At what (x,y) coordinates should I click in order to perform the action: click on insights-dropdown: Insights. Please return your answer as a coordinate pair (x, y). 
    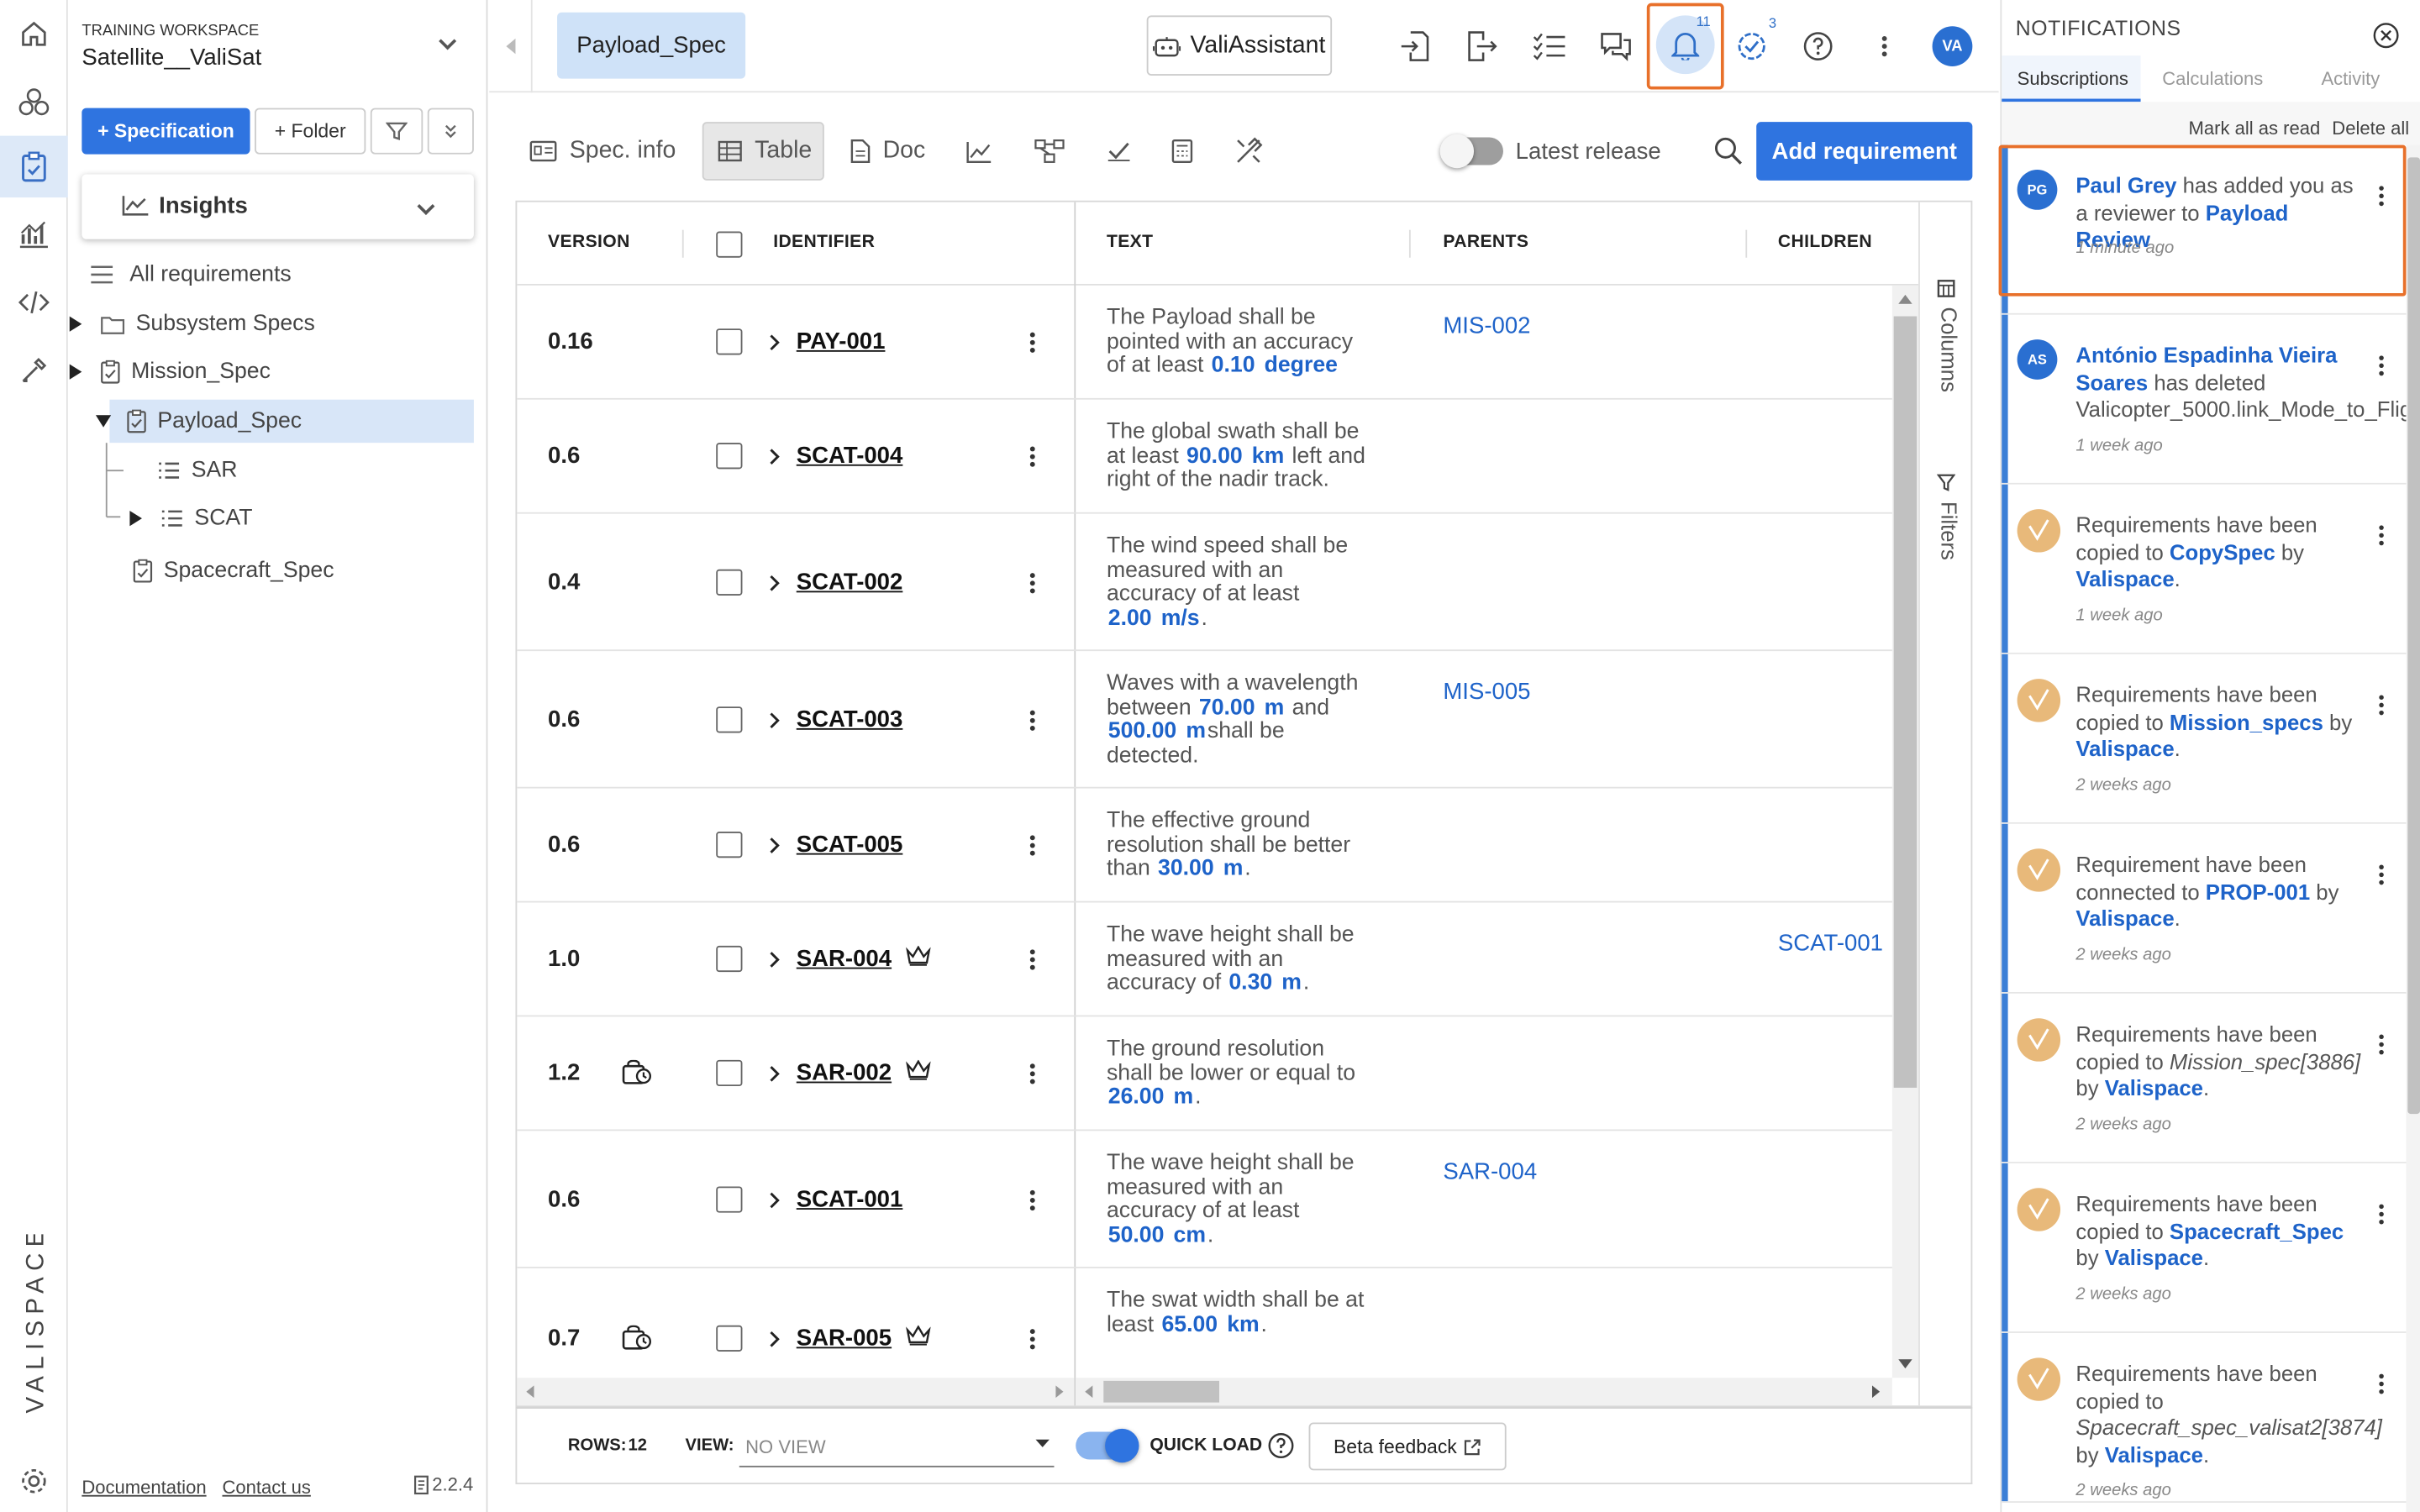
    Looking at the image, I should click on (278, 206).